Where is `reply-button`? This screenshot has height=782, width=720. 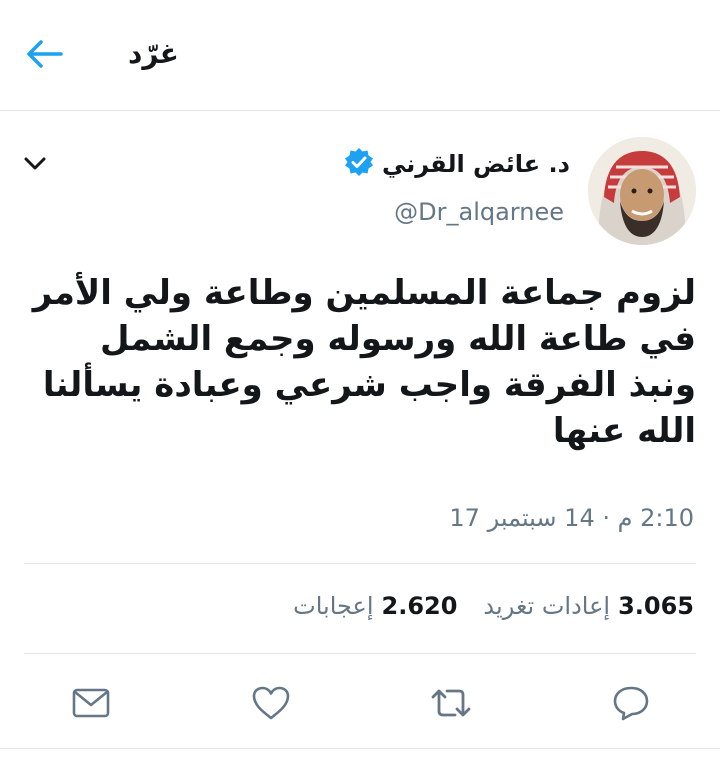 reply-button is located at coordinates (631, 705).